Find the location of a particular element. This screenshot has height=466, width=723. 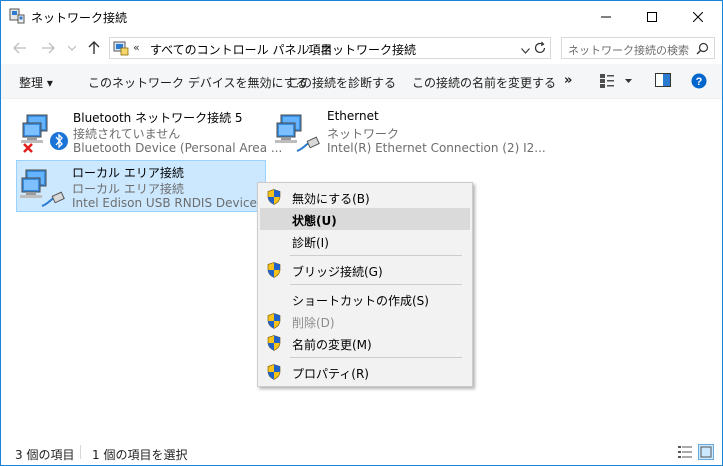

tiles-view-button is located at coordinates (706, 452).